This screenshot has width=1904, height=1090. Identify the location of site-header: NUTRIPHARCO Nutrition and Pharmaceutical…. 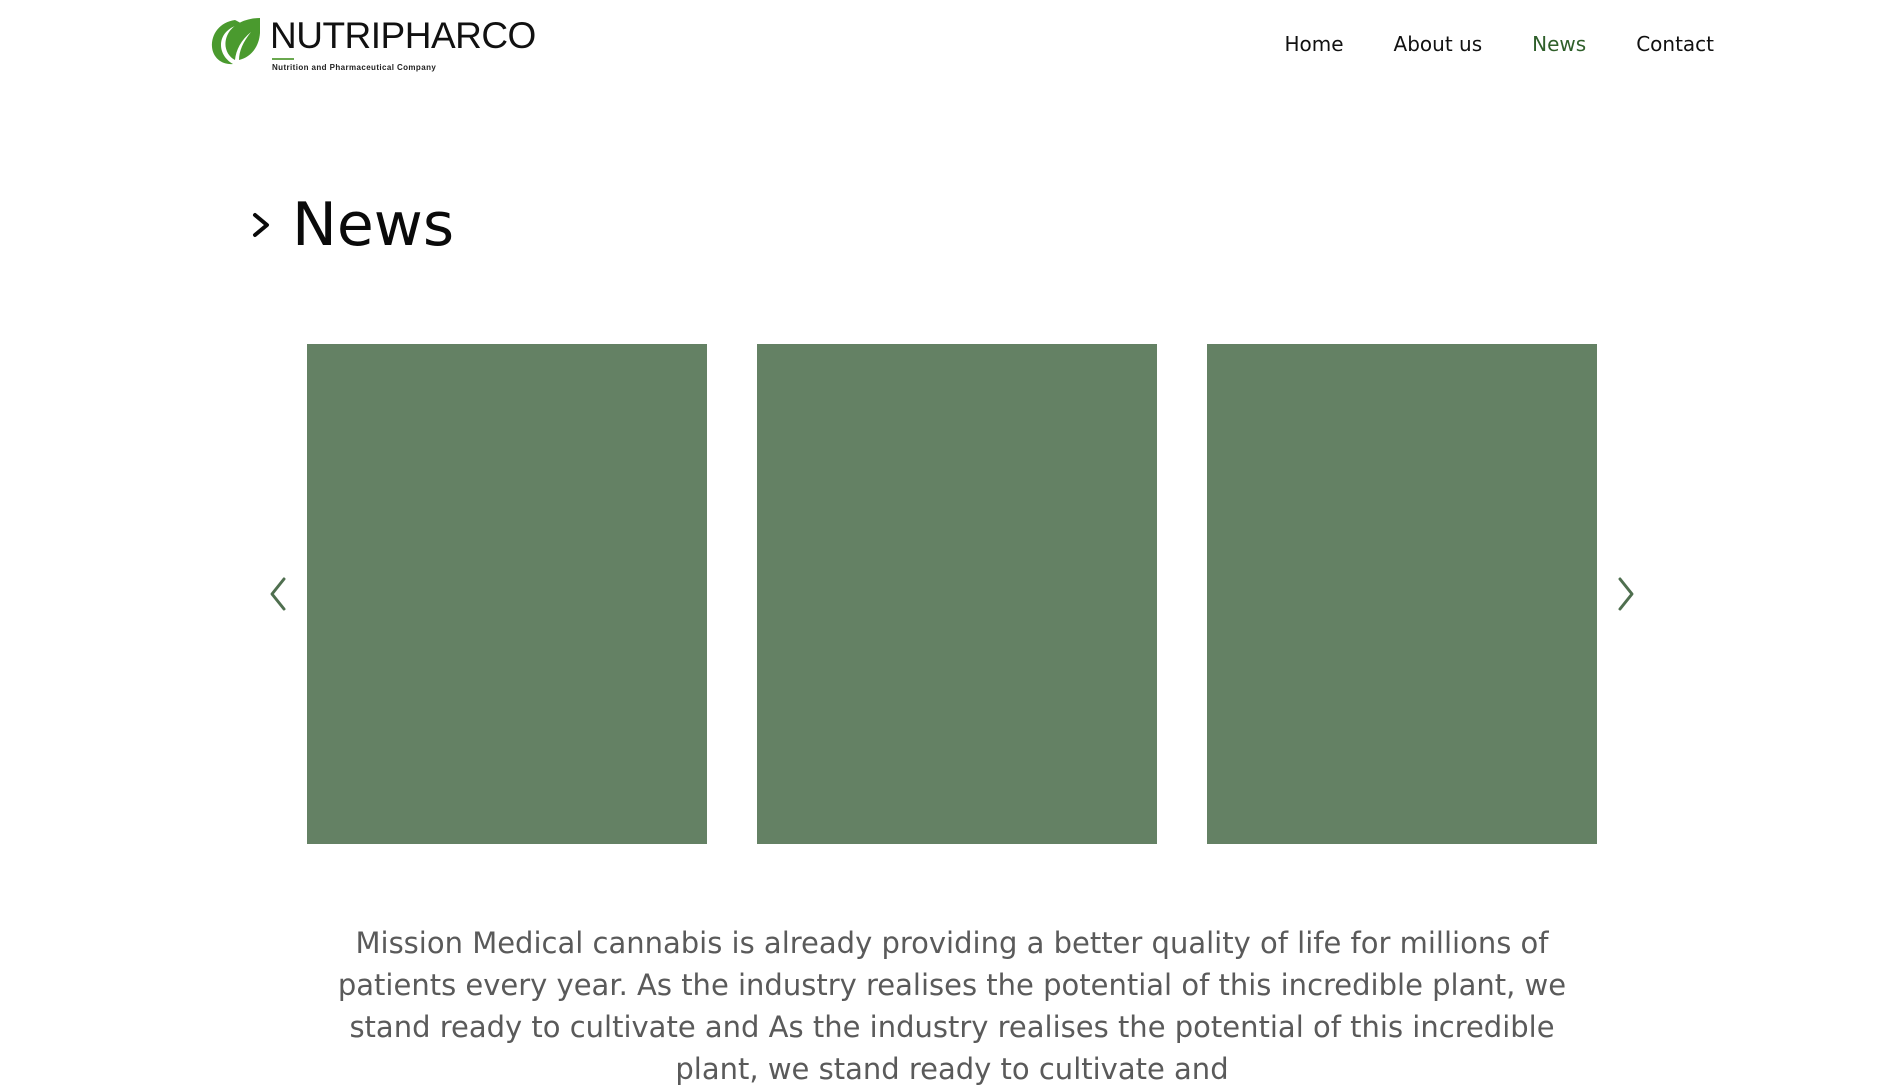
(952, 45).